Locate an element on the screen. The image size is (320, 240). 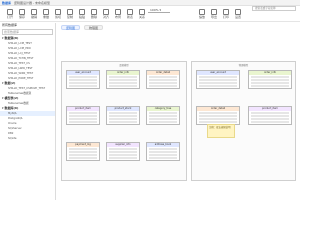
toolbar-button-label: 缩放 is located at coordinates (201, 17).